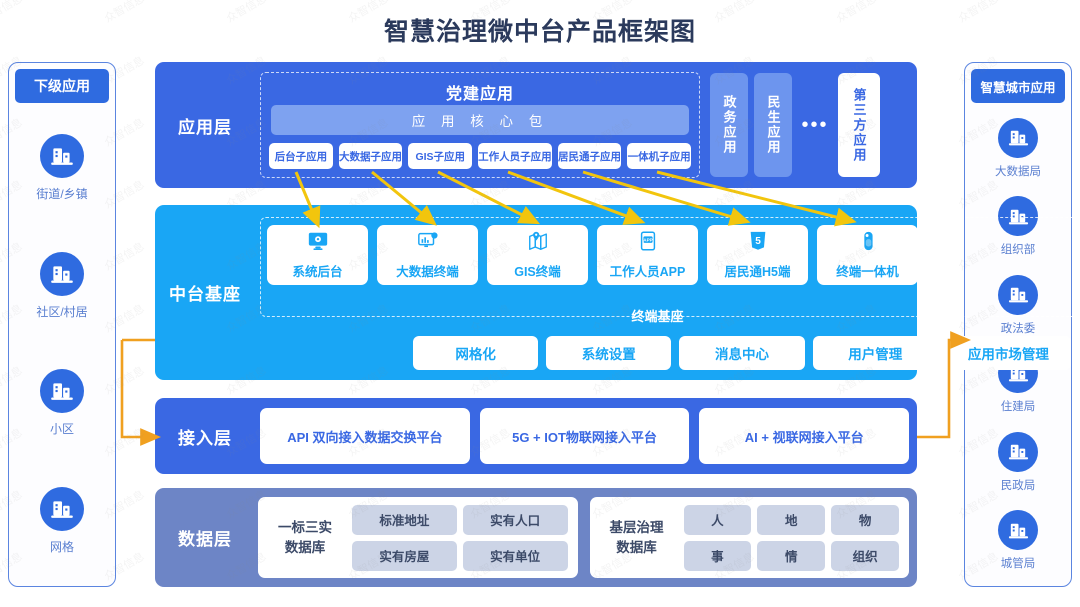 This screenshot has width=1080, height=607. I want to click on database-cell: 实有人口, so click(515, 519).